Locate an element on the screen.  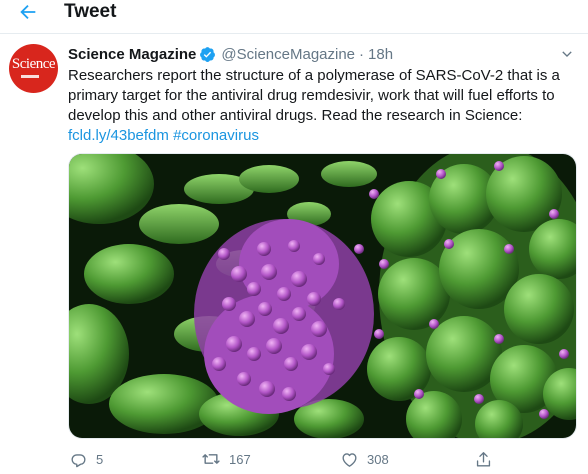
avatar: Science is located at coordinates (33, 68).